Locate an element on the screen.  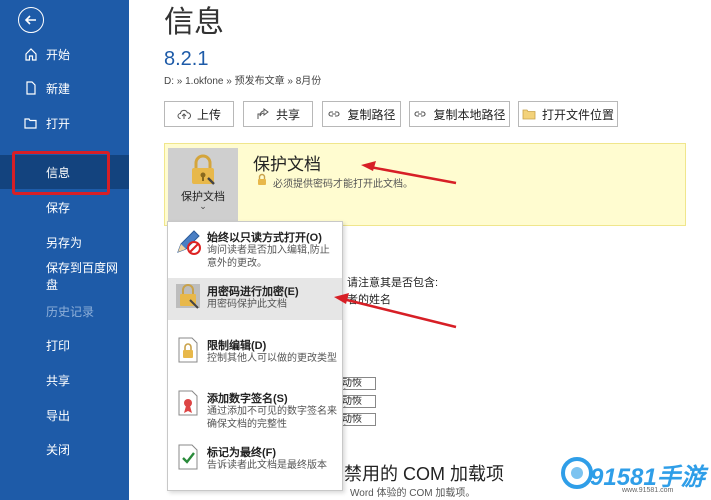
mark-final-icon is located at coordinates (188, 457).